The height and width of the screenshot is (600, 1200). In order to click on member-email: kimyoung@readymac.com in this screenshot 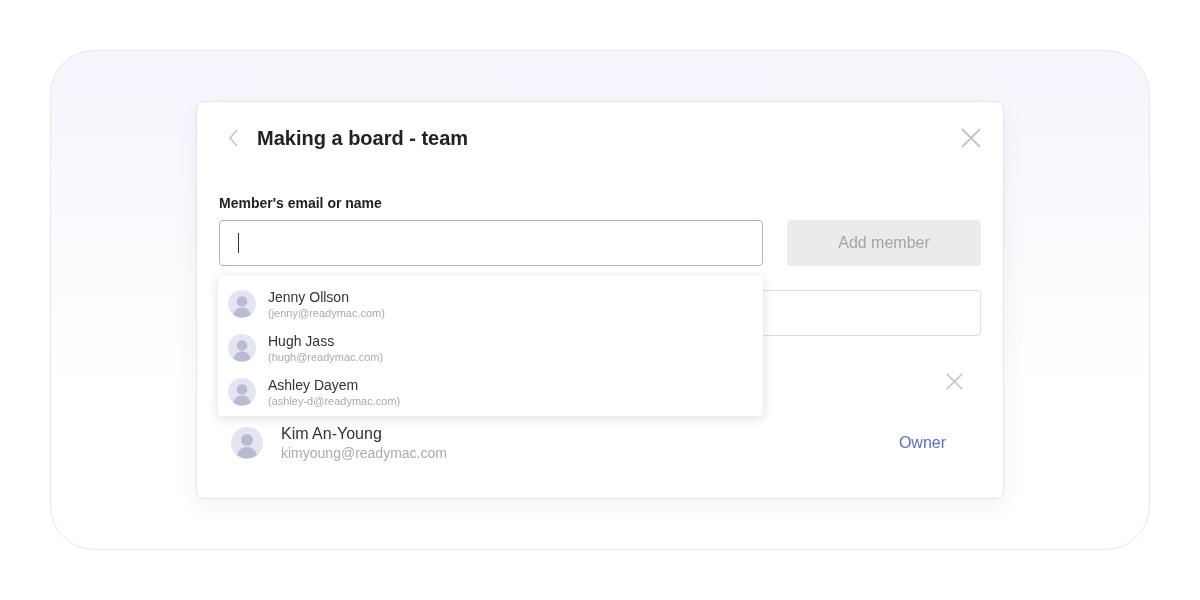, I will do `click(364, 453)`.